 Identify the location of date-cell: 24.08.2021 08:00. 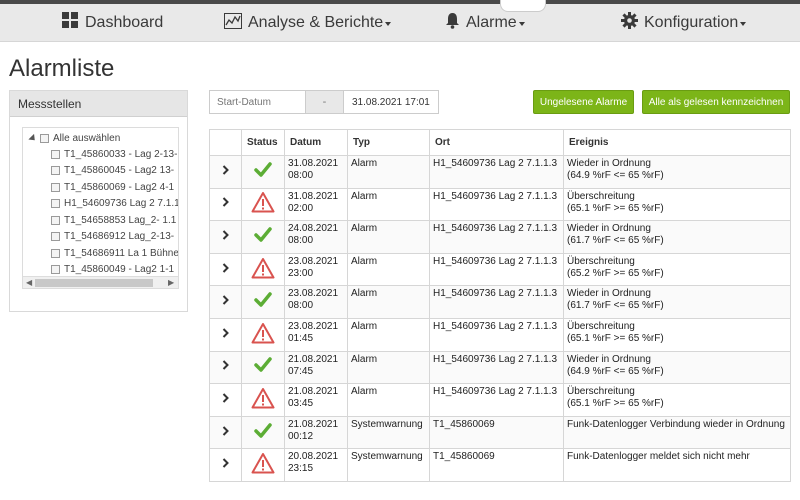
(316, 237).